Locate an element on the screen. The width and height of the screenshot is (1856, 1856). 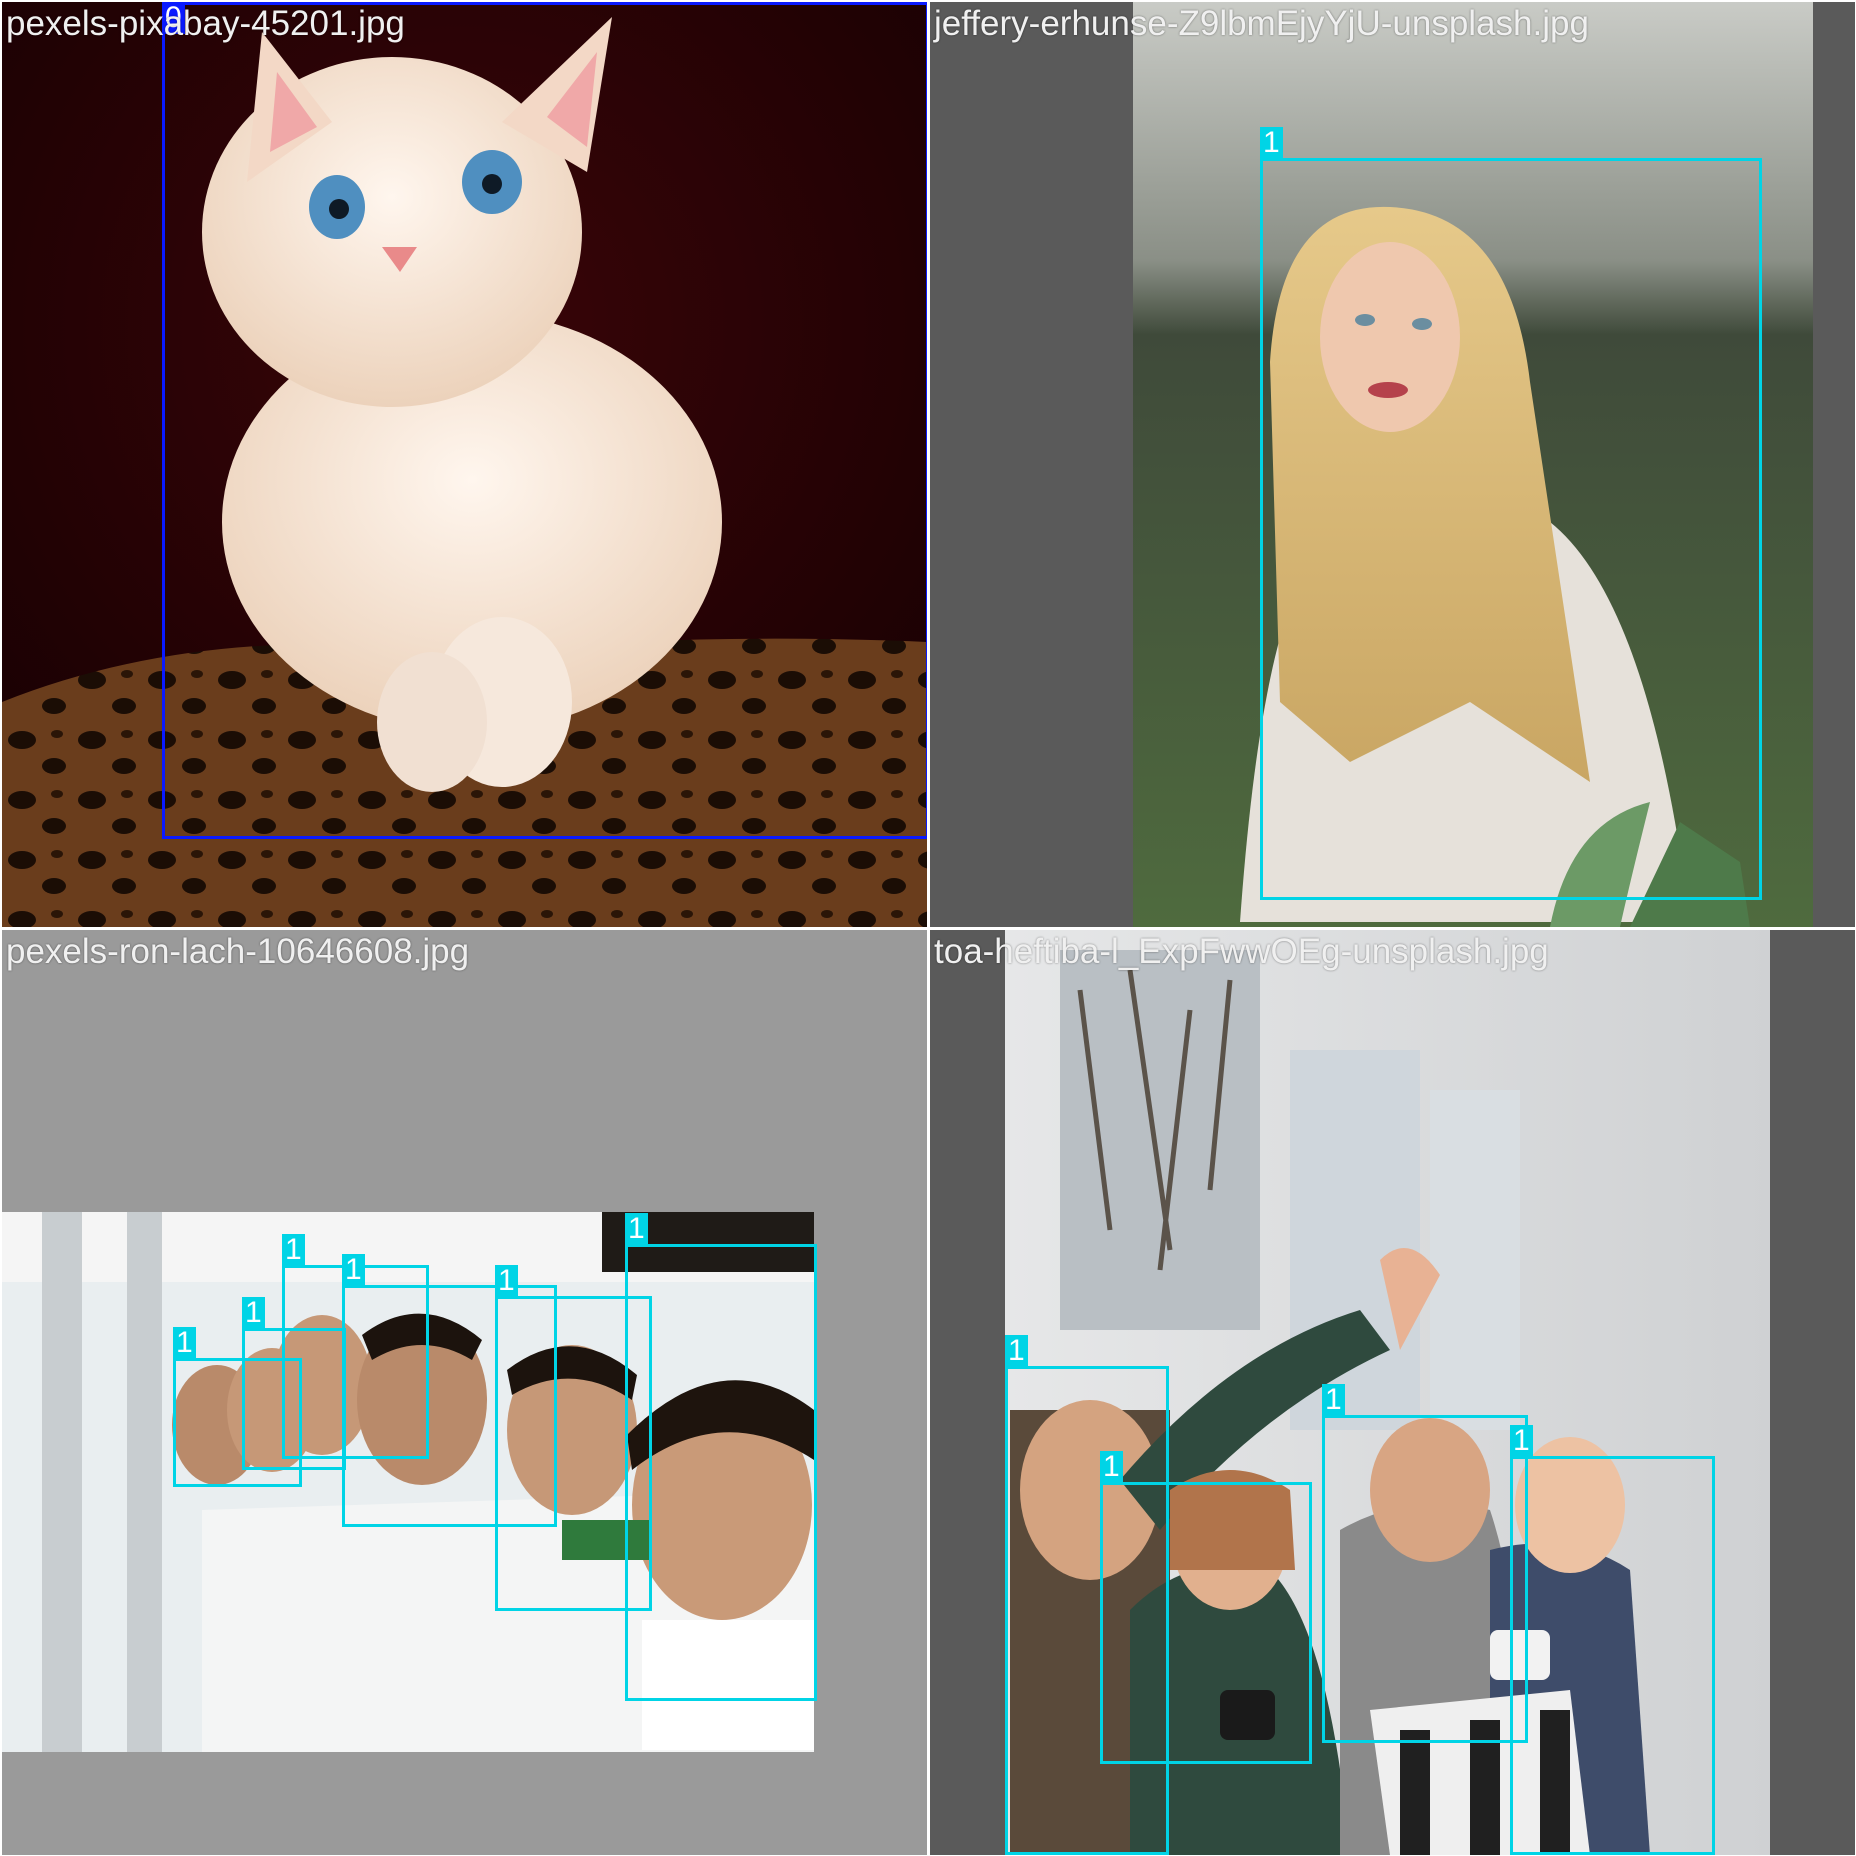
image-filename: toa-heftiba-l_ExpFwwOEg-unsplash.jpg is located at coordinates (1241, 951).